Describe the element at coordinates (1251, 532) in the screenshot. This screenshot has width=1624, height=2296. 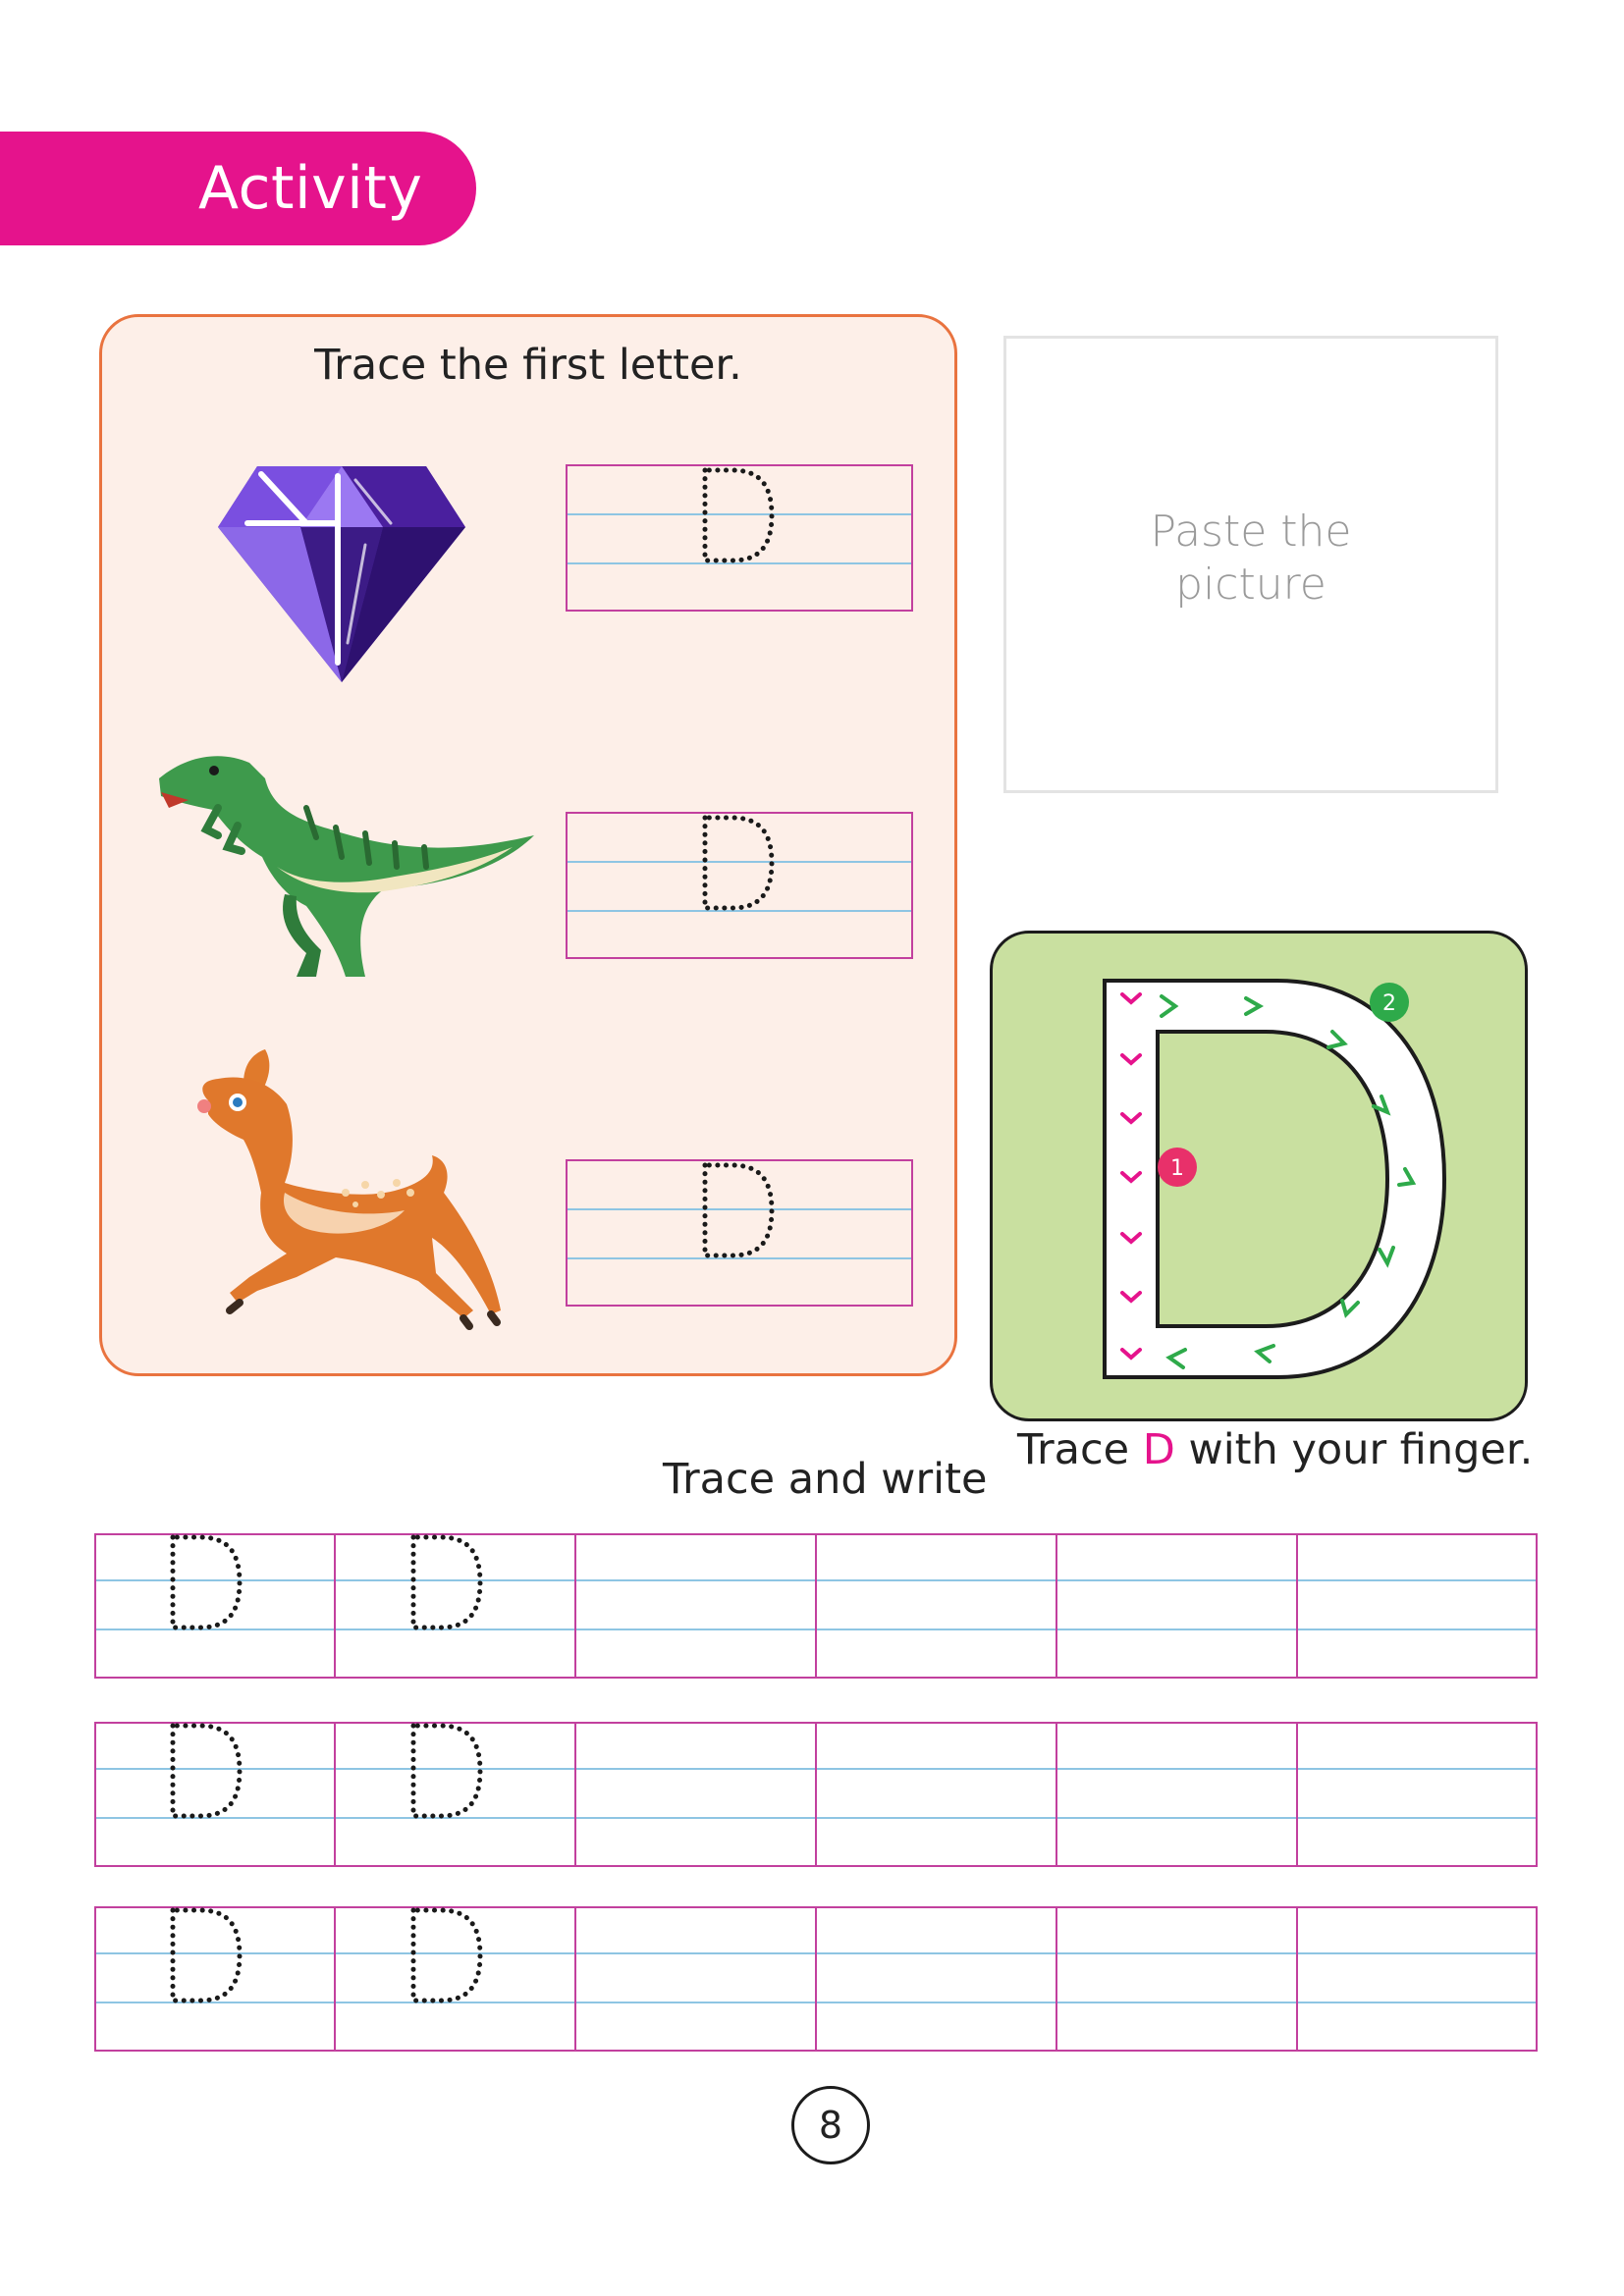
I see `paste-text-line1: Paste the` at that location.